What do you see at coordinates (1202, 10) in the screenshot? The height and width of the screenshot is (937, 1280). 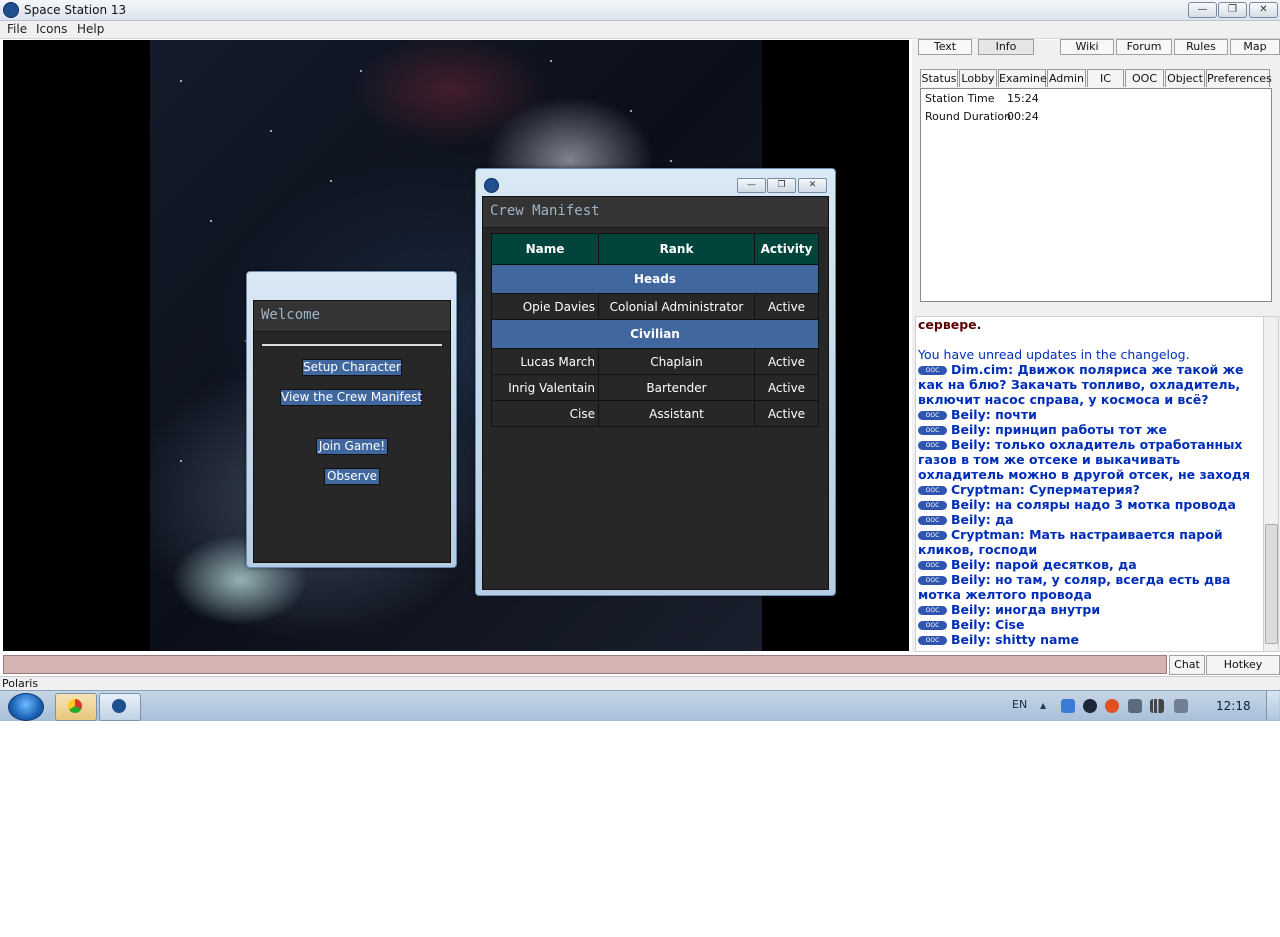 I see `minimize-button: —` at bounding box center [1202, 10].